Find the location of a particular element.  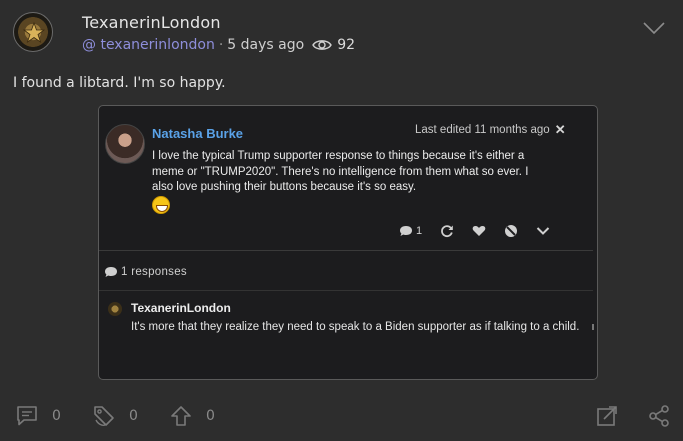

repost-icon is located at coordinates (104, 416).